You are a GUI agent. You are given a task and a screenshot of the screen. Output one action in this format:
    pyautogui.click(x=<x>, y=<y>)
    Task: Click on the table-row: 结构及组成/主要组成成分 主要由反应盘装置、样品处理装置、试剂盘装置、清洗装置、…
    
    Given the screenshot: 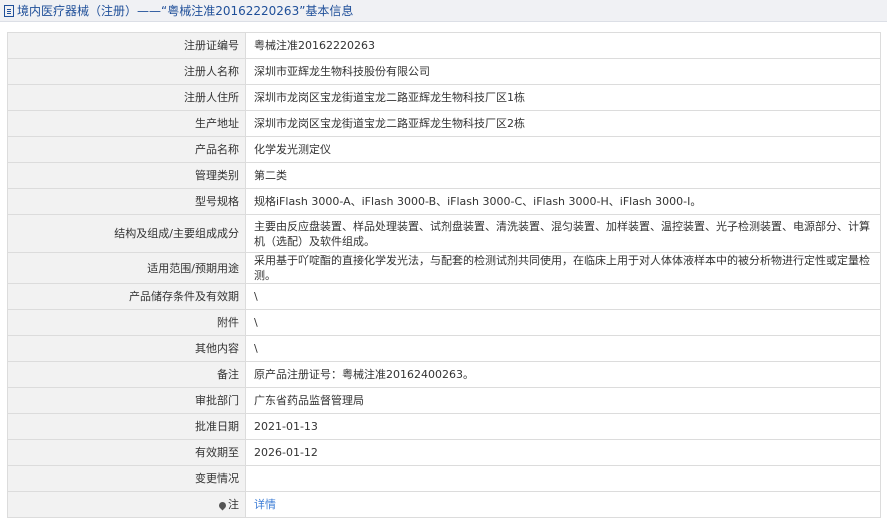 What is the action you would take?
    pyautogui.click(x=444, y=233)
    